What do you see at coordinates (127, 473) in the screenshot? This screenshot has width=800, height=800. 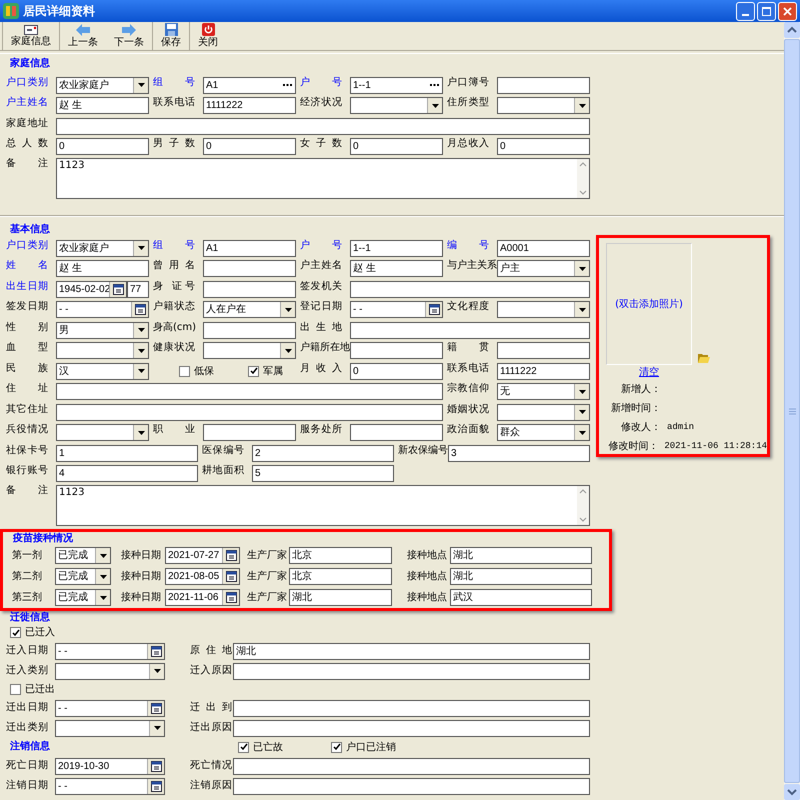 I see `text-field: 4` at bounding box center [127, 473].